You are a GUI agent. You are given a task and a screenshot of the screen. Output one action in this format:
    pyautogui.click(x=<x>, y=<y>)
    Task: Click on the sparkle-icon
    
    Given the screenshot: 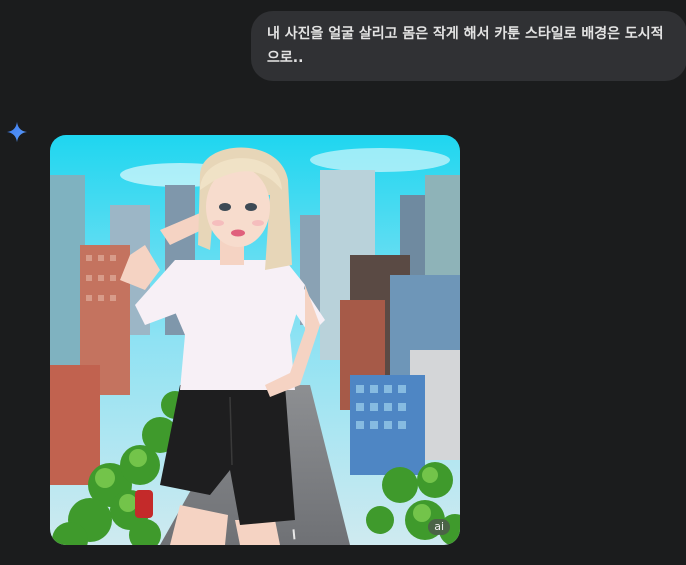 What is the action you would take?
    pyautogui.click(x=17, y=132)
    